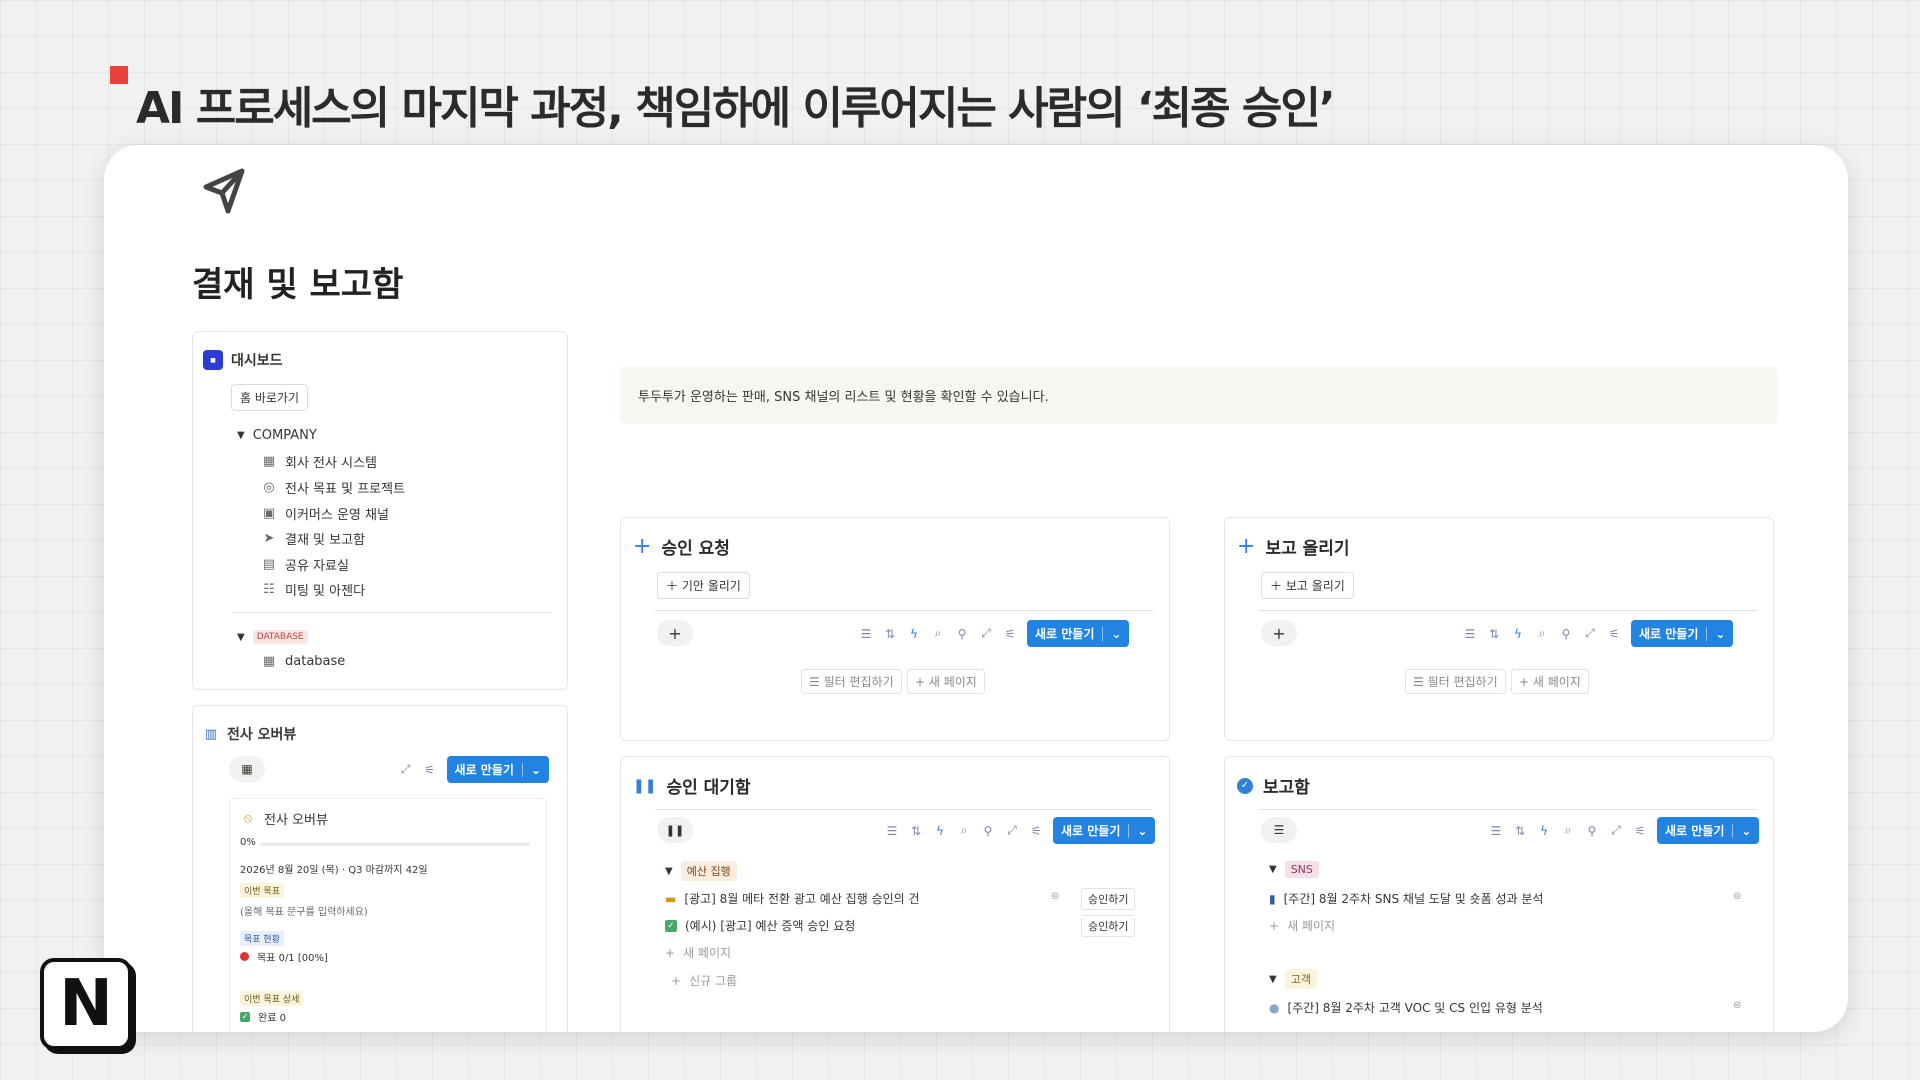 The height and width of the screenshot is (1080, 1920). I want to click on report-submit-button: ＋ 보고 올리기, so click(1307, 585).